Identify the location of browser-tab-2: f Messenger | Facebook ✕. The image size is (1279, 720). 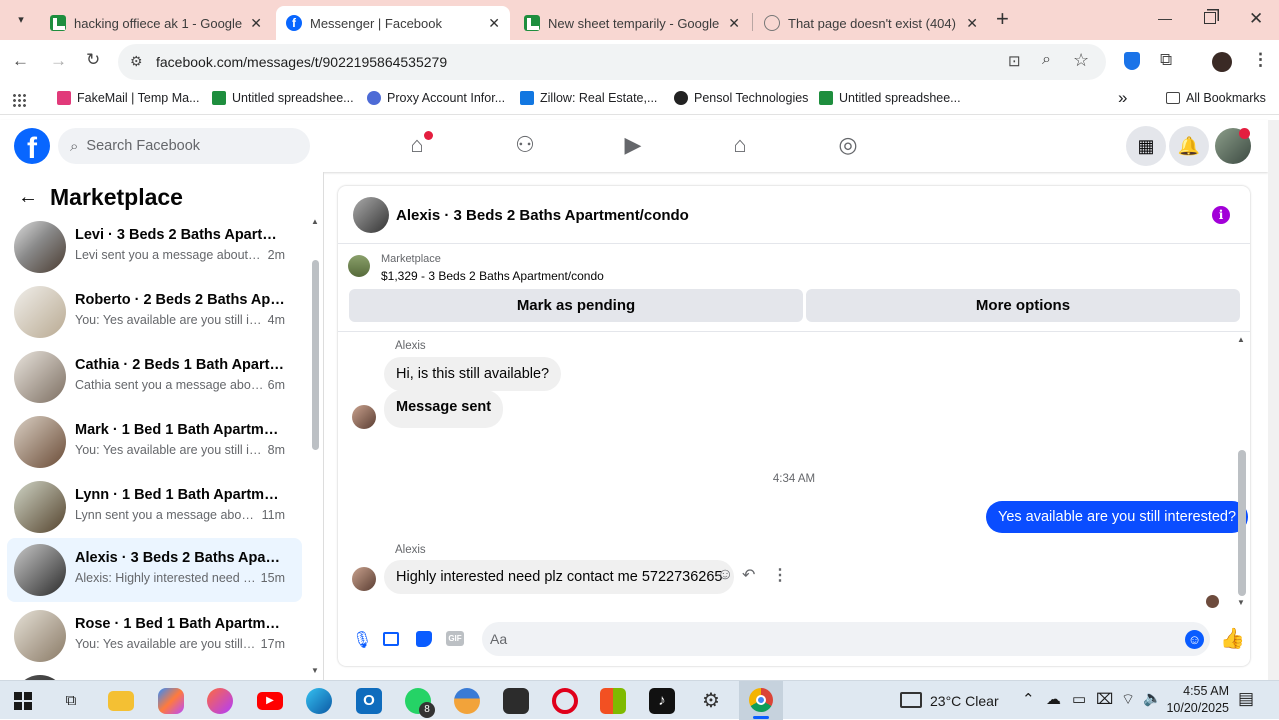
(393, 23).